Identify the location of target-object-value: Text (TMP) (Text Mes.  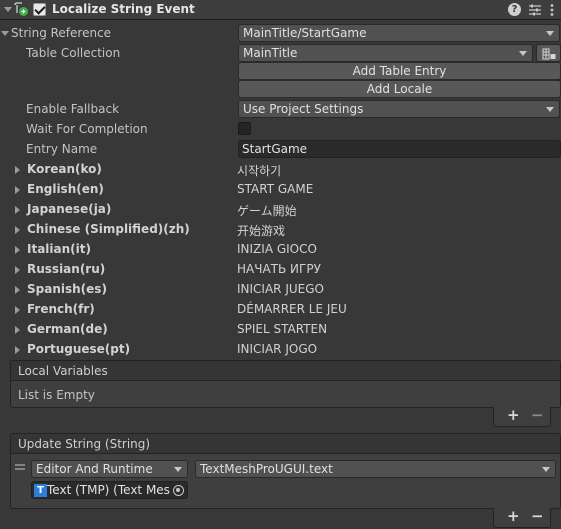
(108, 490).